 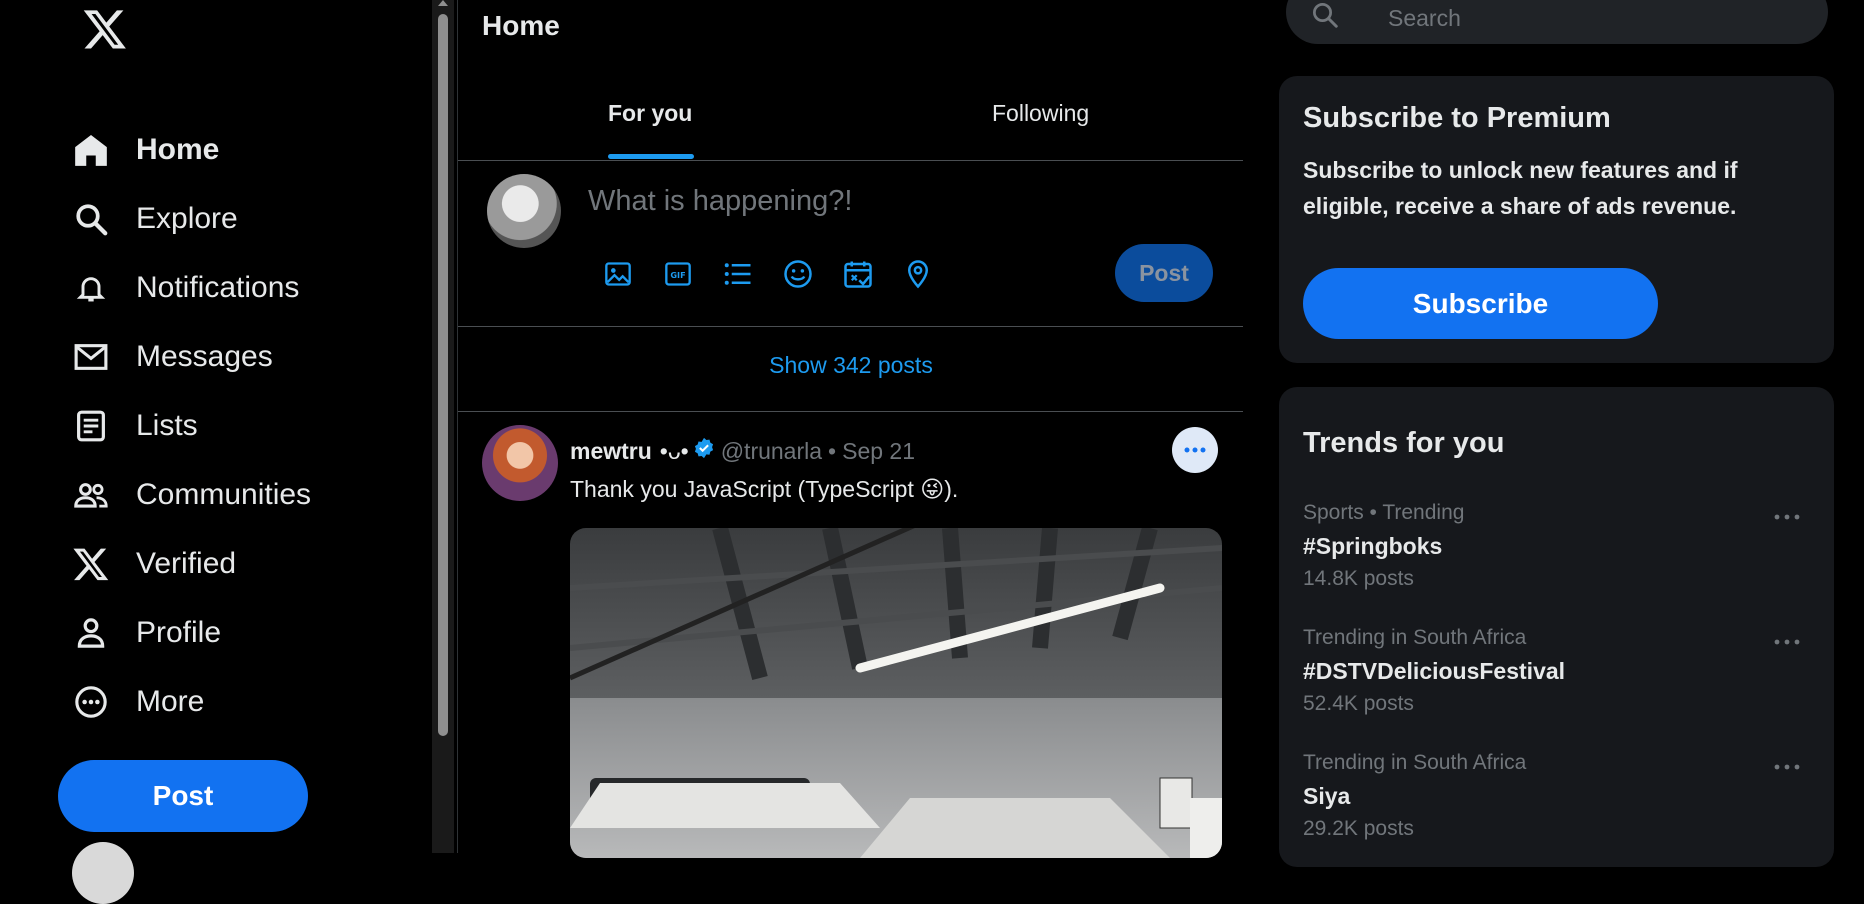 I want to click on post-author-handle: @trunarla, so click(x=771, y=451).